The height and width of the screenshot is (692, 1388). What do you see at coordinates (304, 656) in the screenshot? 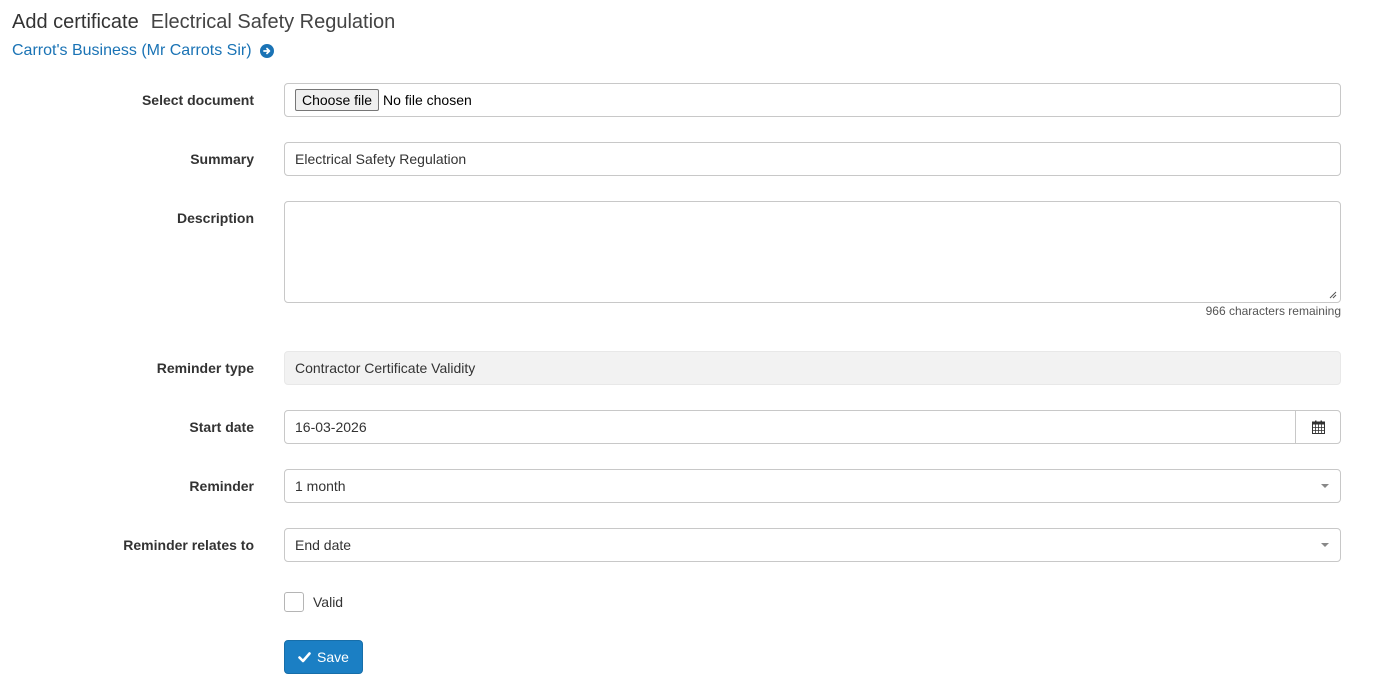
I see `check-icon` at bounding box center [304, 656].